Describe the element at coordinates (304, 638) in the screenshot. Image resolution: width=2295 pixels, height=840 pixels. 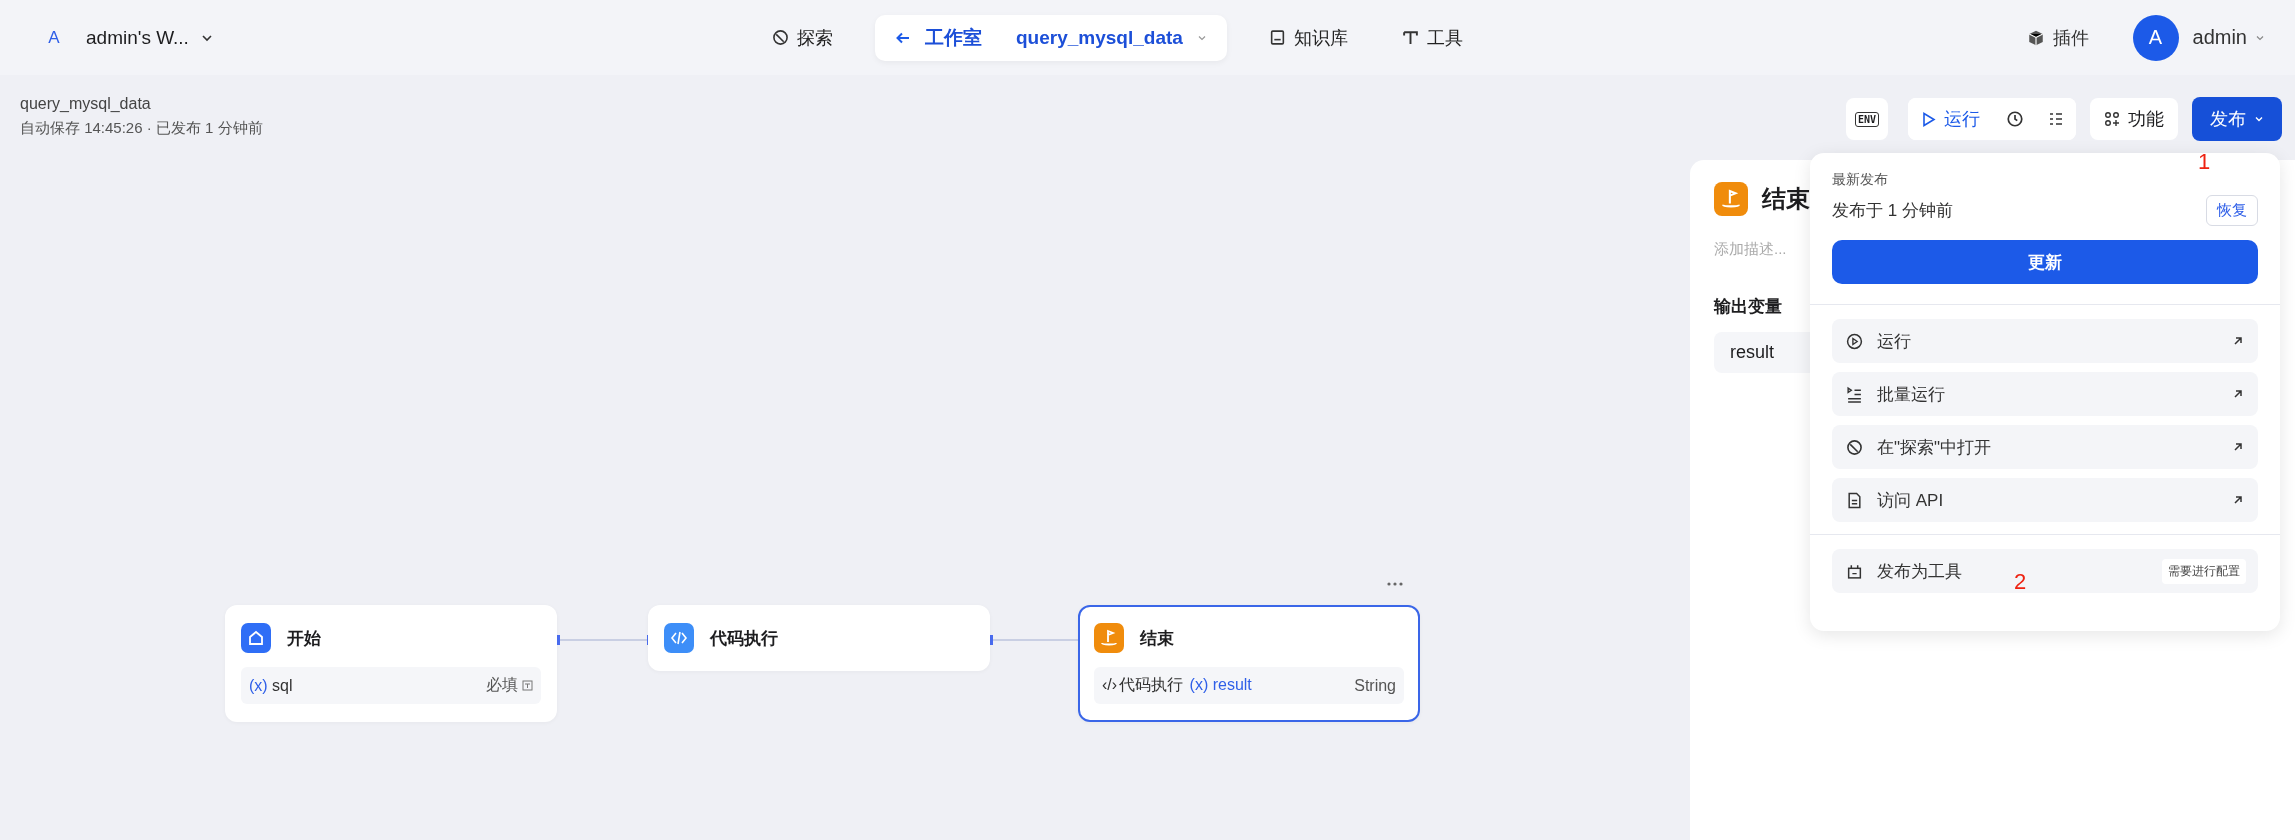
I see `node-title: 开始` at that location.